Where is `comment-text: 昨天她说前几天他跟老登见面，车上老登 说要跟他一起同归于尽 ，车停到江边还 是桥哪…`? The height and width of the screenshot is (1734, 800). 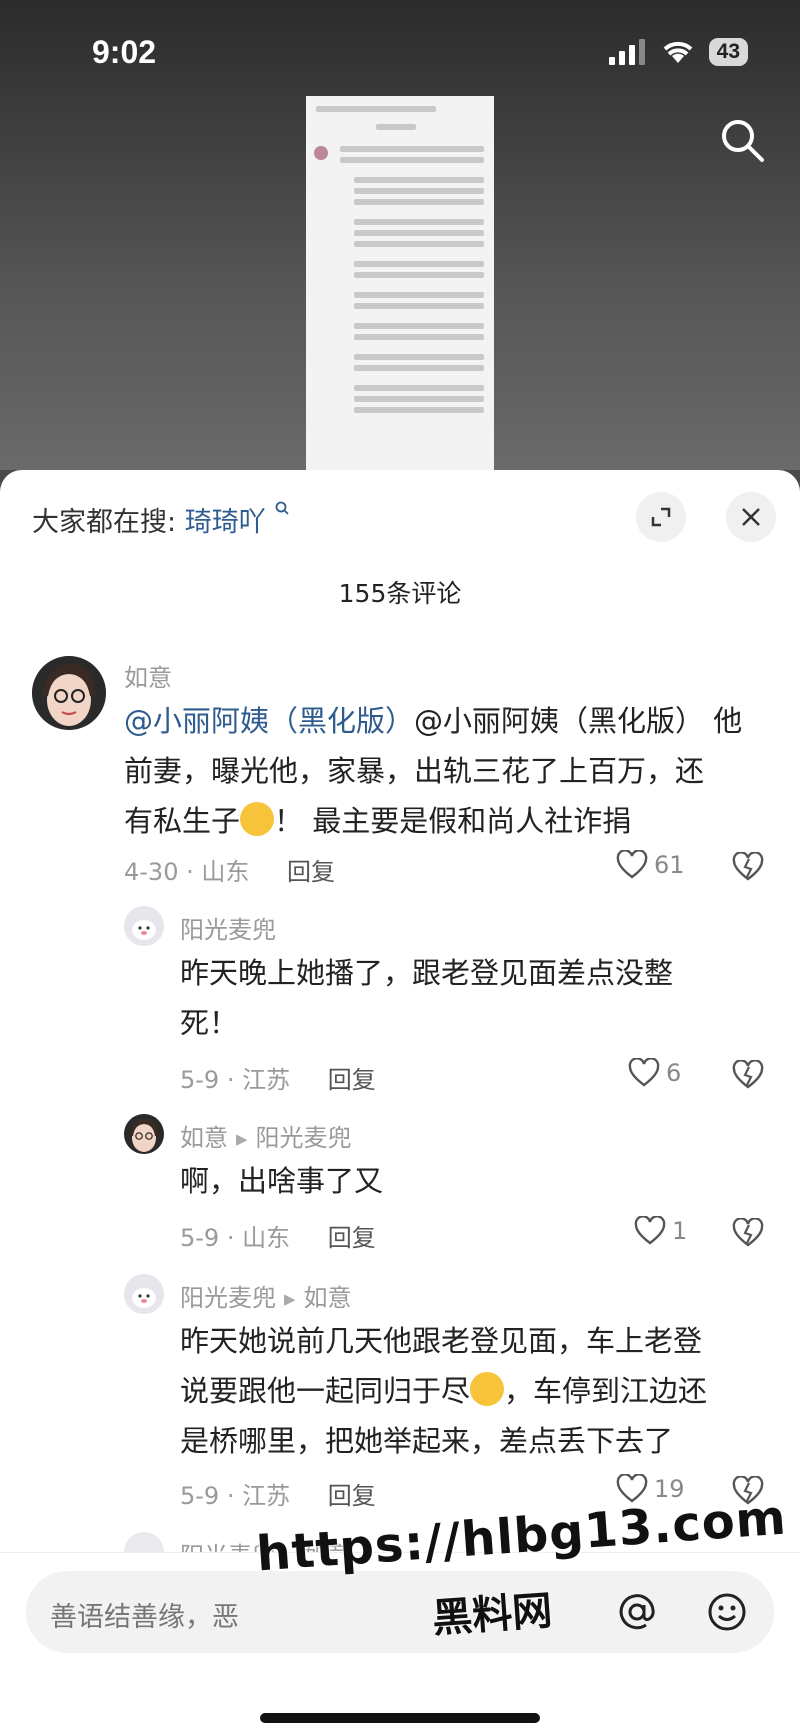 comment-text: 昨天她说前几天他跟老登见面，车上老登 说要跟他一起同归于尽 ，车停到江边还 是桥哪… is located at coordinates (480, 1391).